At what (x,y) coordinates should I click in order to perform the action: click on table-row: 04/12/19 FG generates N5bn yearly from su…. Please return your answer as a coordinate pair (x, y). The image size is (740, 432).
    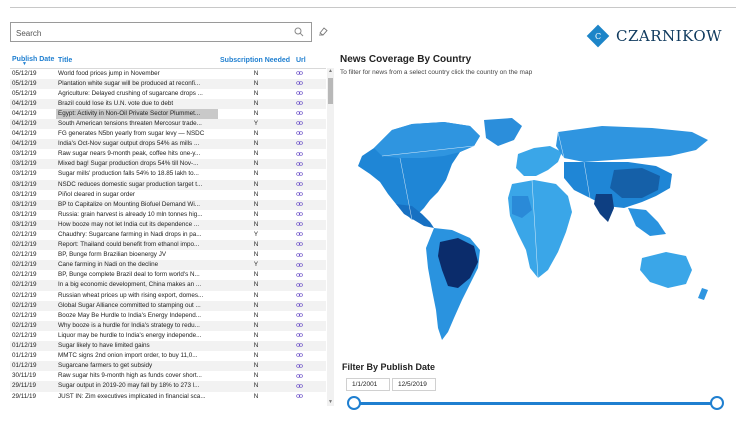
    Looking at the image, I should click on (168, 134).